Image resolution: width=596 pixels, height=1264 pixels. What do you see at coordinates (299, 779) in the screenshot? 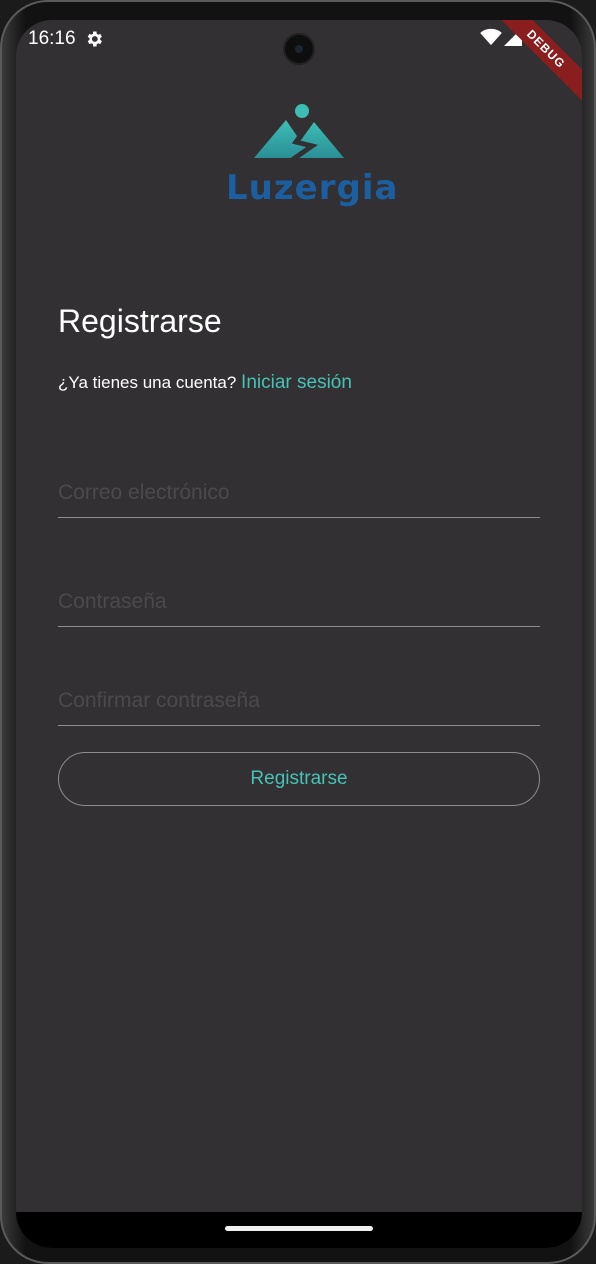
I see `register-button: Registrarse` at bounding box center [299, 779].